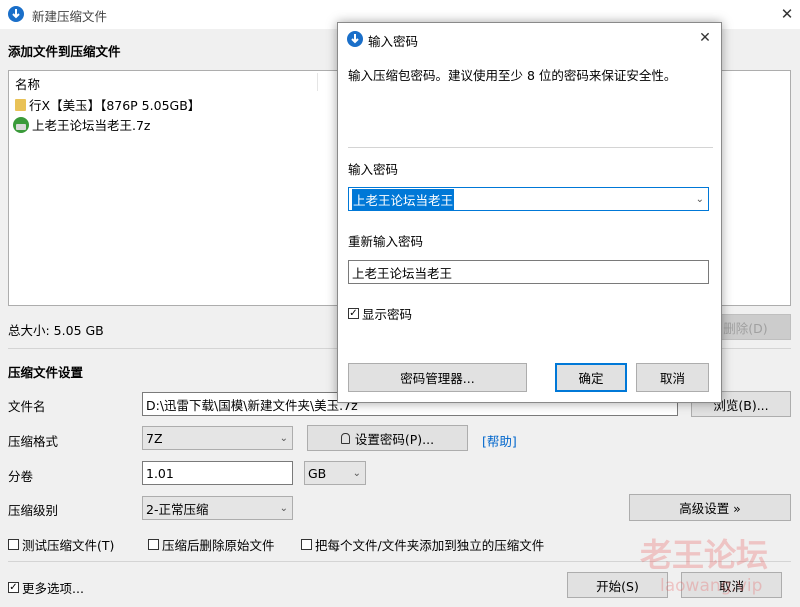 This screenshot has width=800, height=607. What do you see at coordinates (530, 147) in the screenshot?
I see `dialog-divider` at bounding box center [530, 147].